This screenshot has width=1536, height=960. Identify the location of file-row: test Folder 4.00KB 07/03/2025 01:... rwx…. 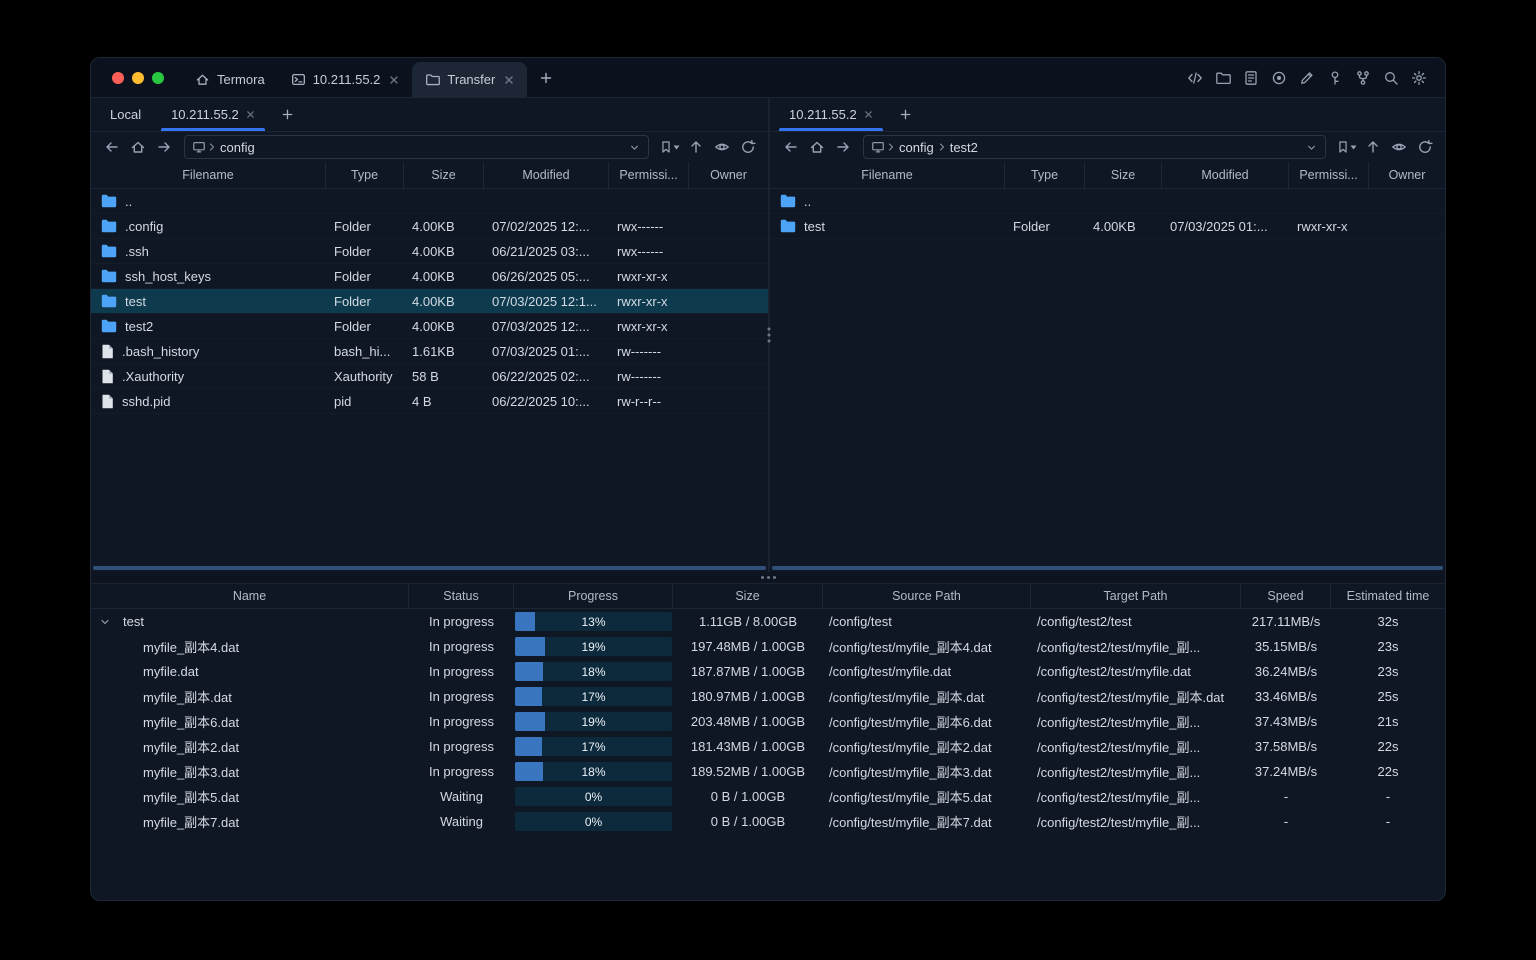
(1107, 226).